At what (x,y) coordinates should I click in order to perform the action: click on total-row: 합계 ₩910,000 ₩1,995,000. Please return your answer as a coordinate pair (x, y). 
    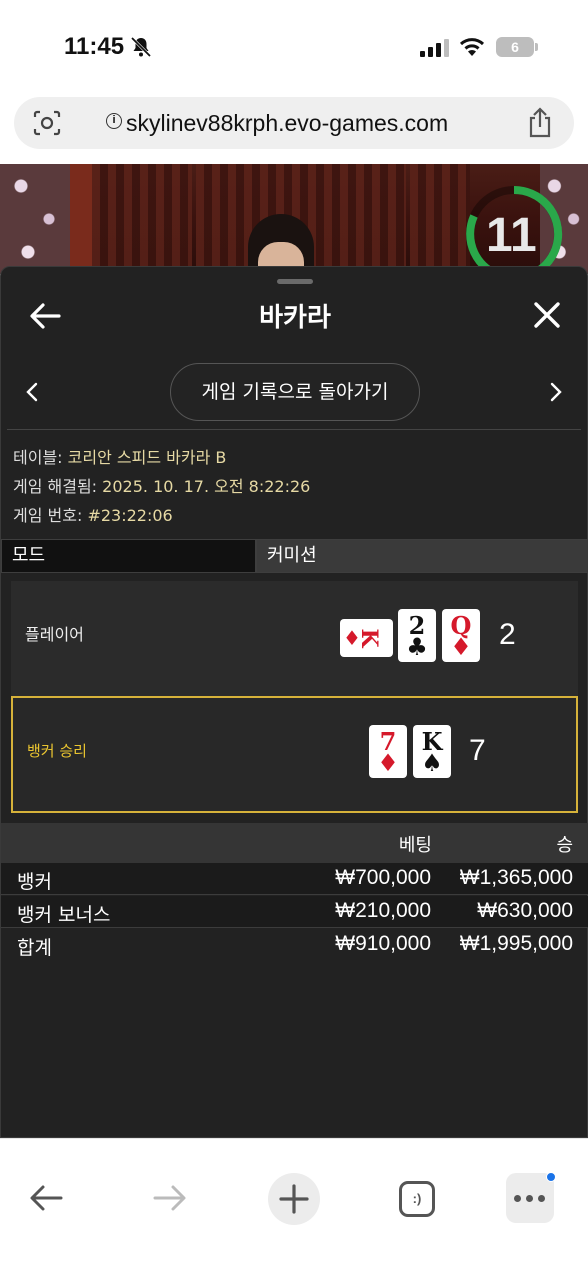
    Looking at the image, I should click on (294, 945).